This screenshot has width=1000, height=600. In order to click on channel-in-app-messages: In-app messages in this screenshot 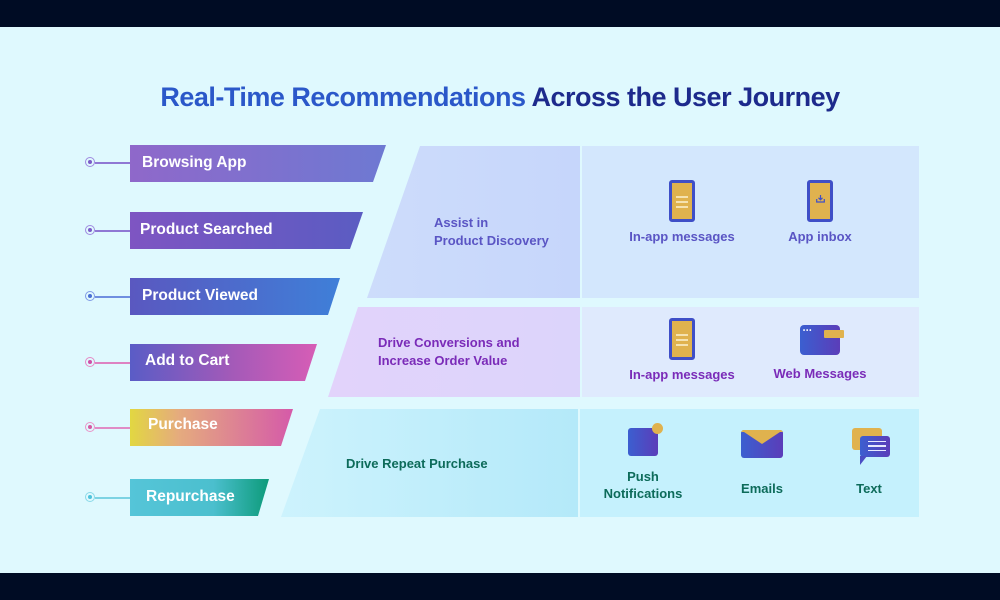, I will do `click(682, 212)`.